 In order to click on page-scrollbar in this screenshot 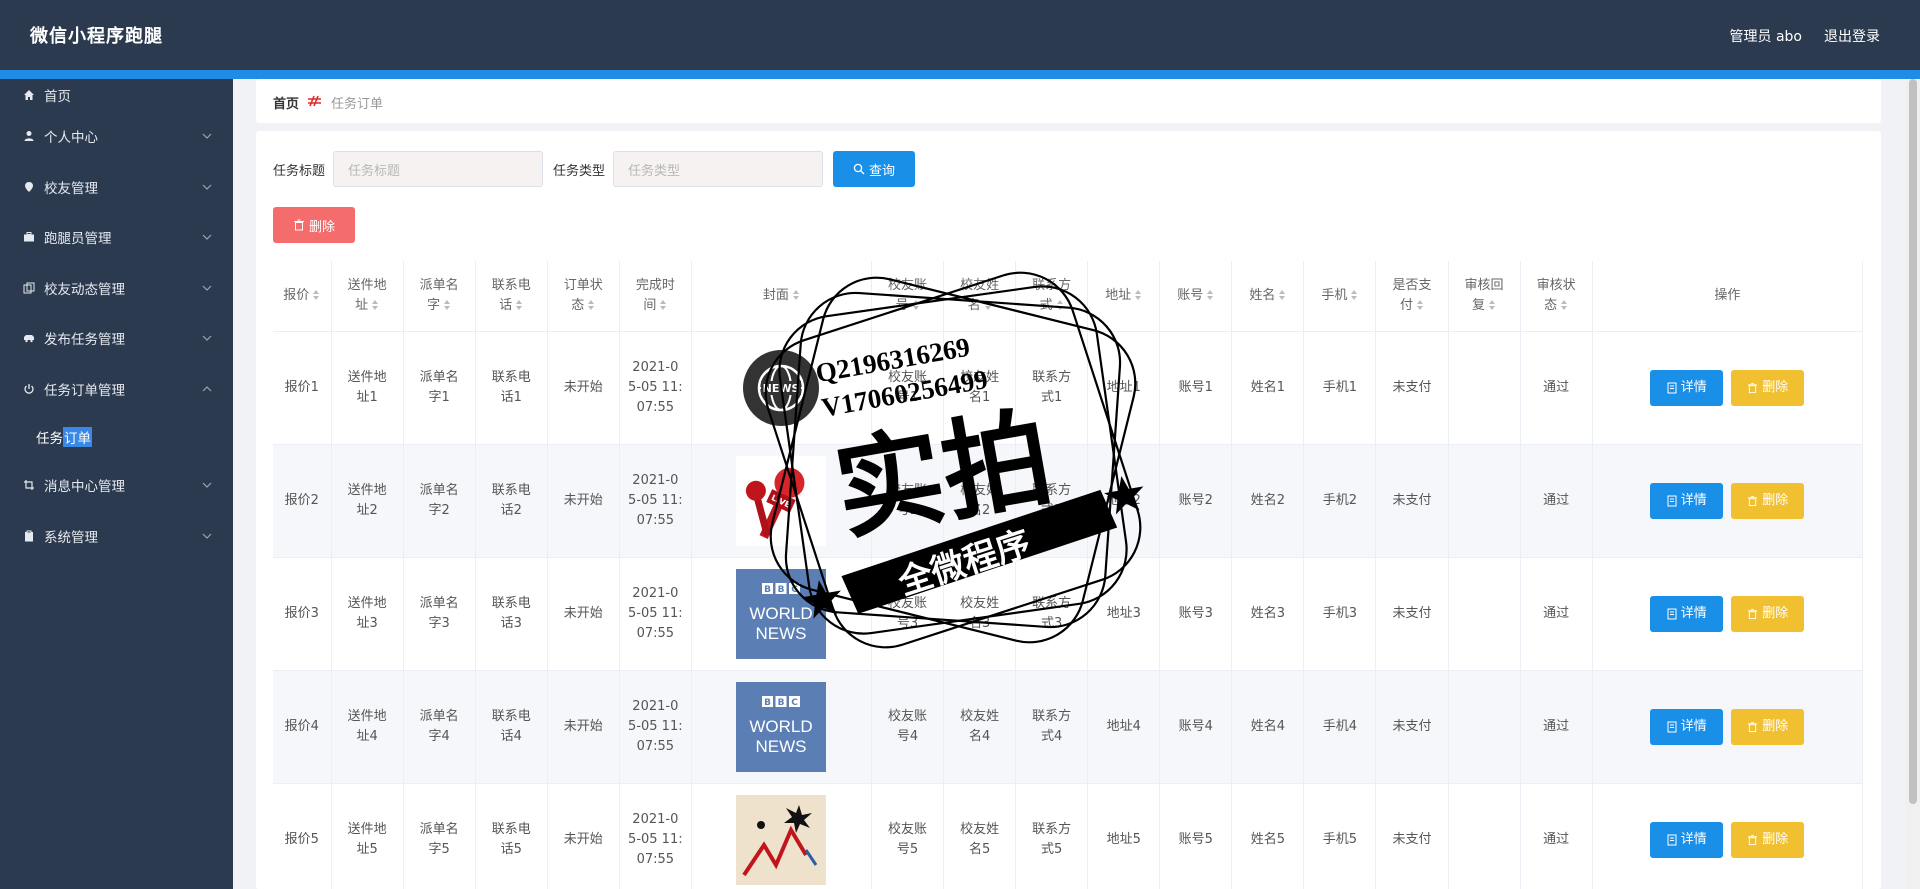, I will do `click(1913, 484)`.